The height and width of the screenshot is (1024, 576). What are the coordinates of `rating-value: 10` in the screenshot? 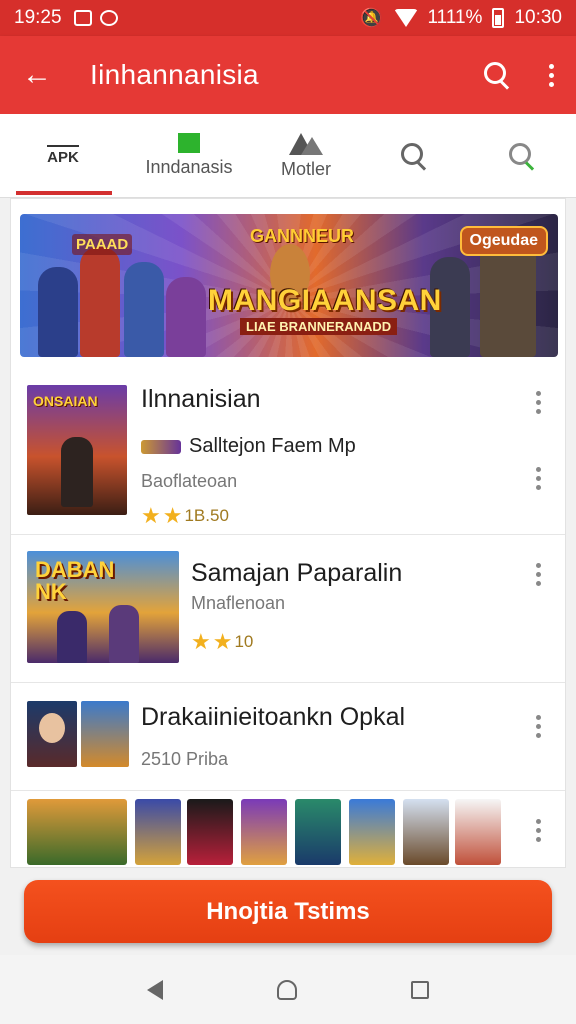 It's located at (244, 641).